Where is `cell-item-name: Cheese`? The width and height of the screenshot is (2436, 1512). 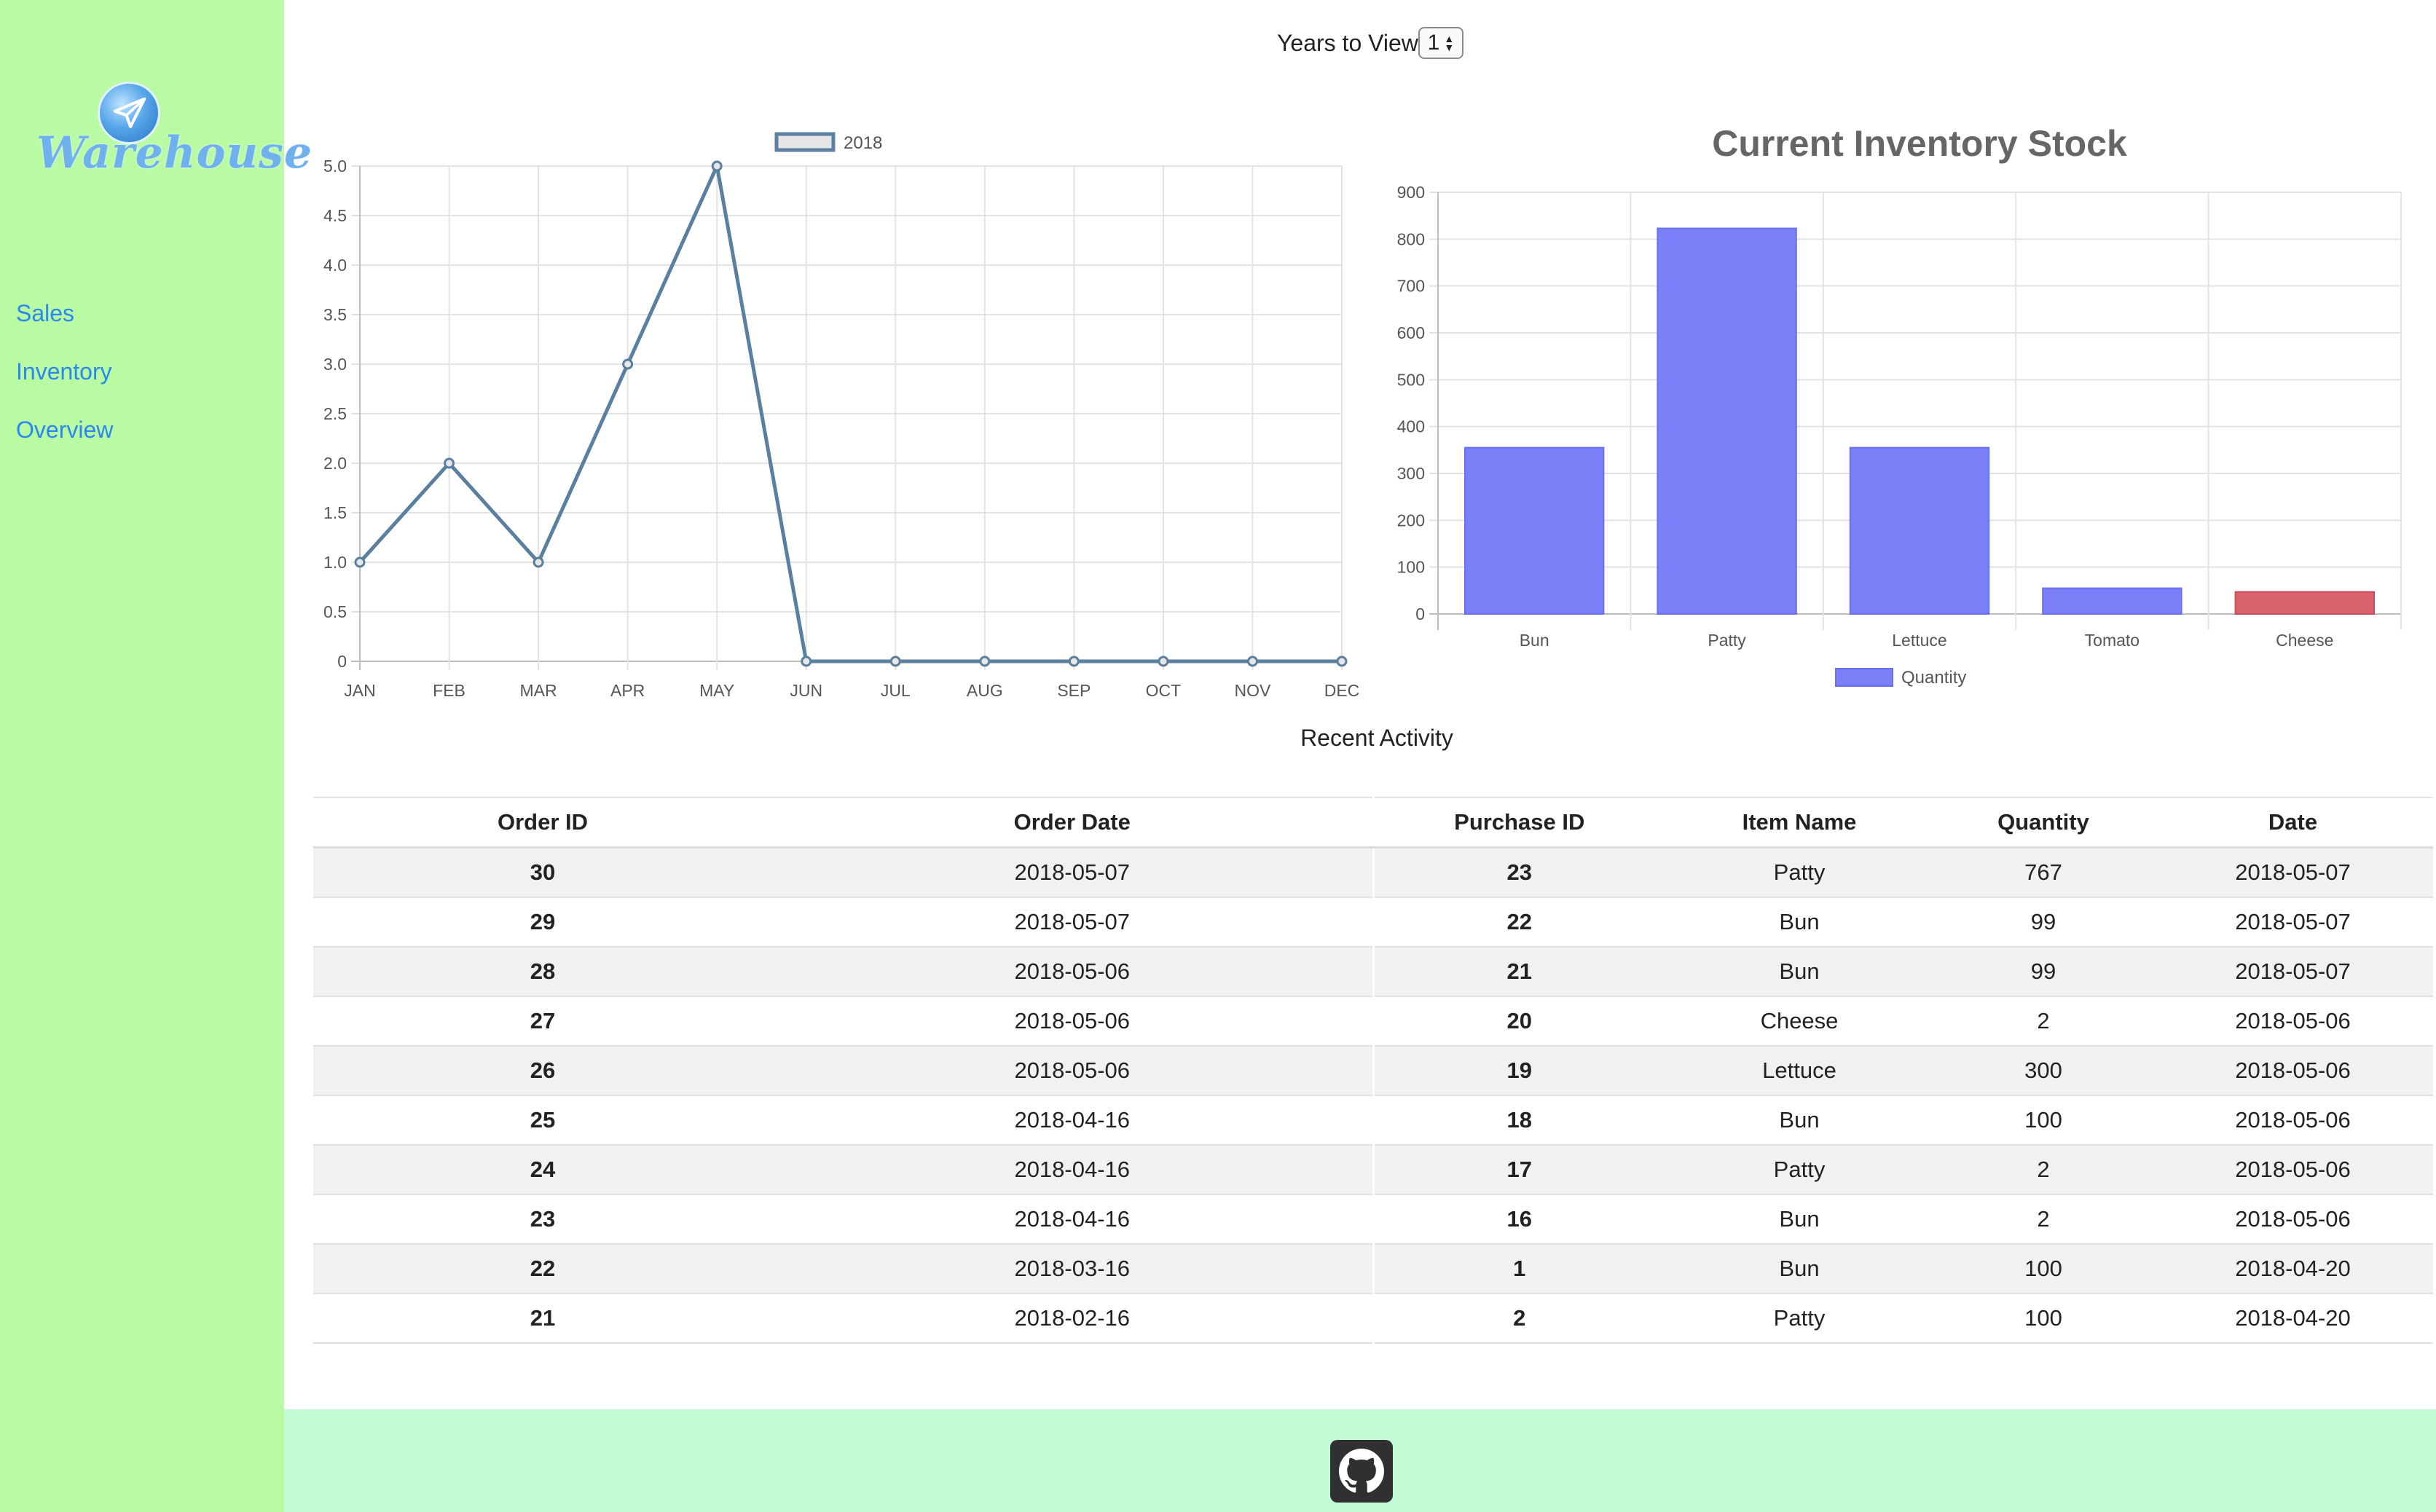 cell-item-name: Cheese is located at coordinates (1800, 1021).